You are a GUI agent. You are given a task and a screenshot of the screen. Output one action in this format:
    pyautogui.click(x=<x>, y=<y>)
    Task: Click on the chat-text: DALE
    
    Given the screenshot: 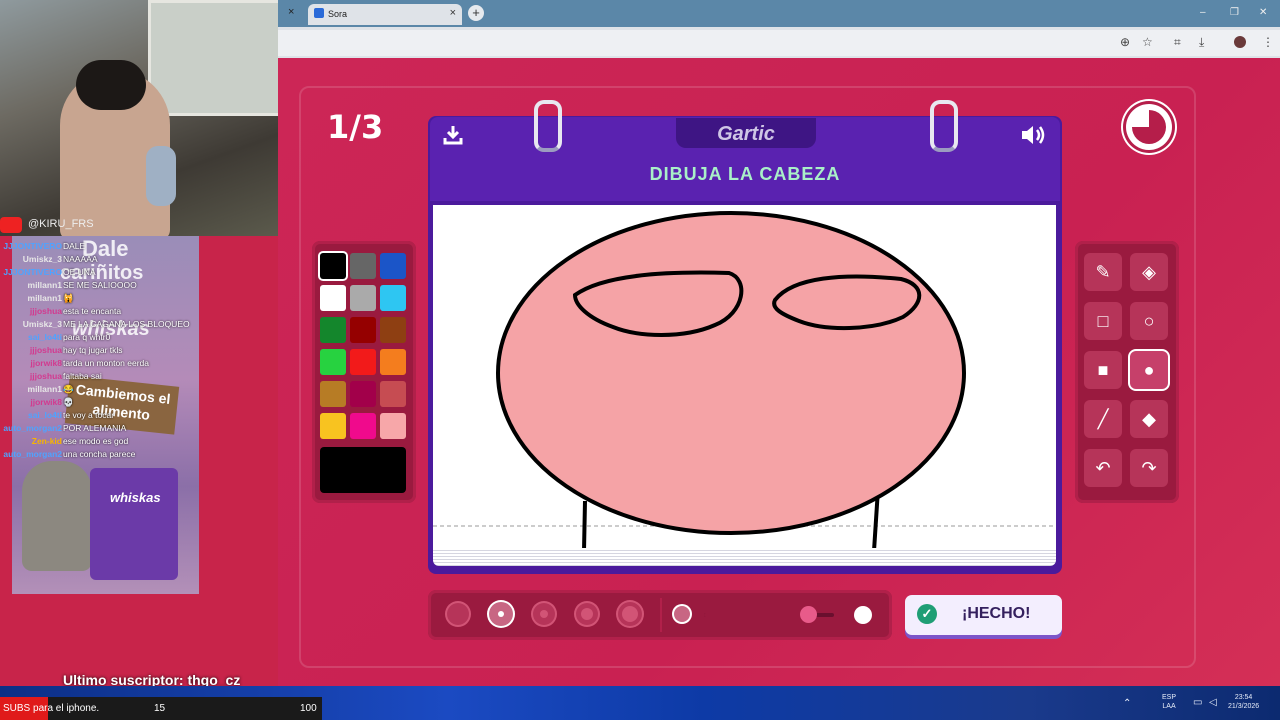 What is the action you would take?
    pyautogui.click(x=74, y=246)
    